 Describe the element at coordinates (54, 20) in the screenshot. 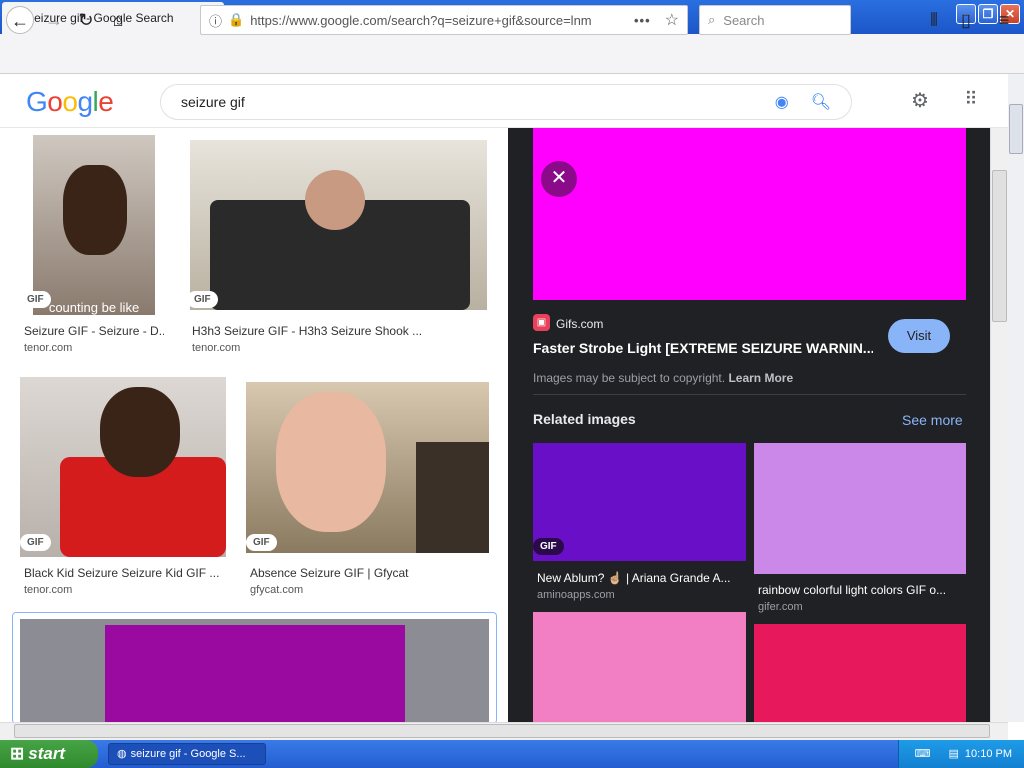

I see `forward-button: →` at that location.